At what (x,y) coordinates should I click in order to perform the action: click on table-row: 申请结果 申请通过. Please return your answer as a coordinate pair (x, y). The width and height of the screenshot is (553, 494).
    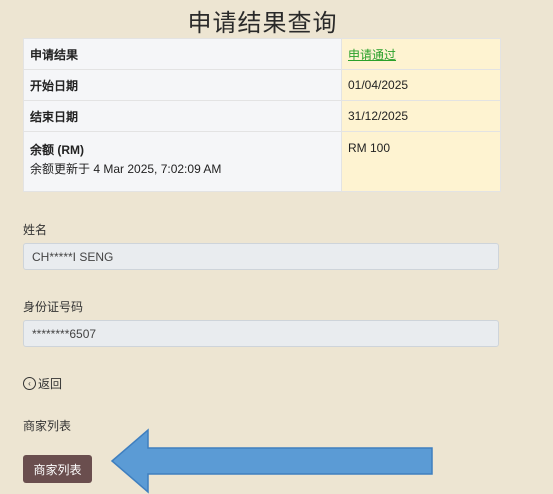
    Looking at the image, I should click on (262, 54).